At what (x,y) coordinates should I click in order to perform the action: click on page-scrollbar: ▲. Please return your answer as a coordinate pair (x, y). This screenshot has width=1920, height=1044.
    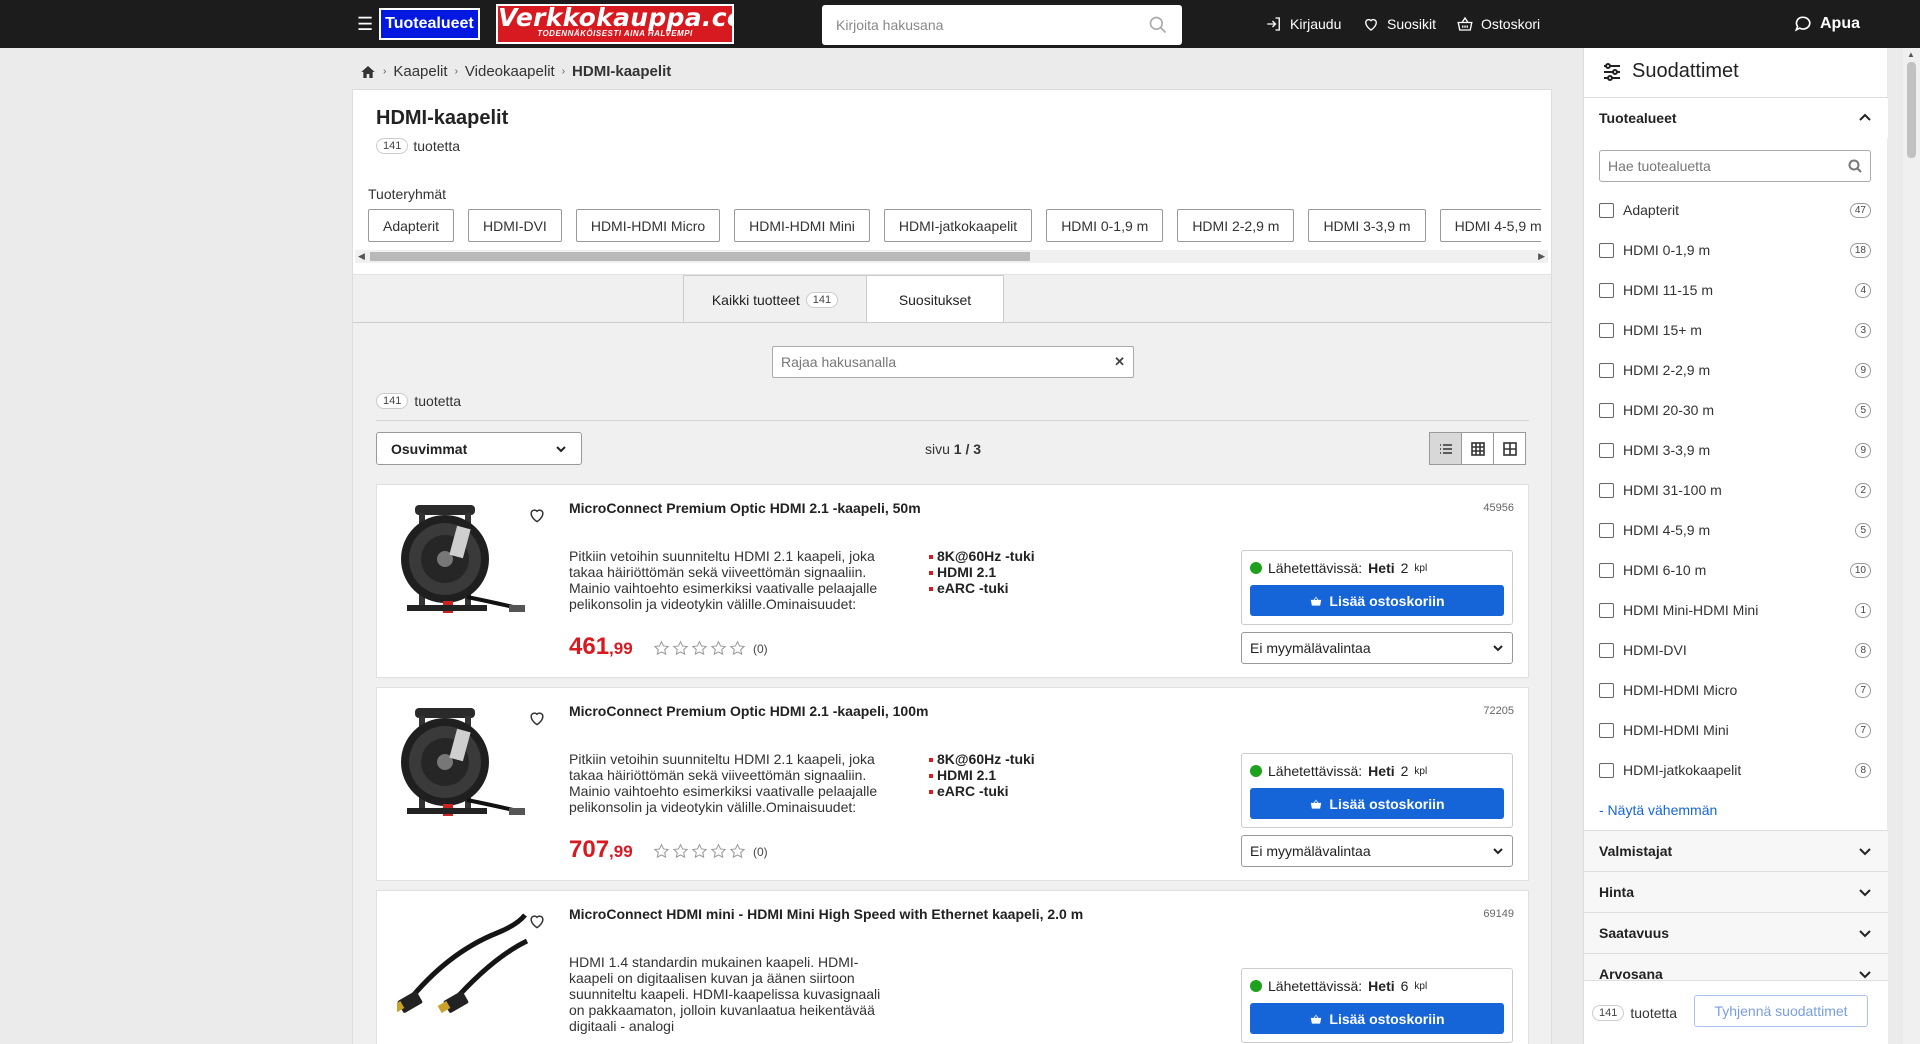
    Looking at the image, I should click on (1911, 546).